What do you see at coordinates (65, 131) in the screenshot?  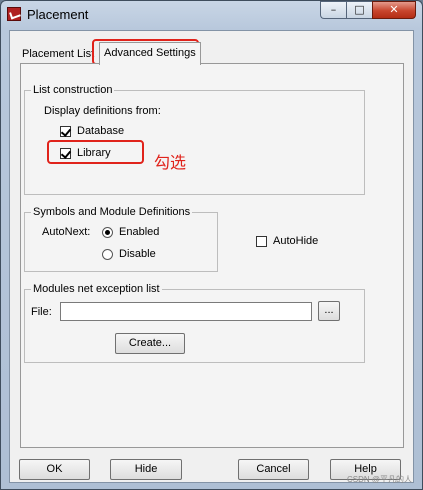 I see `database-checkbox` at bounding box center [65, 131].